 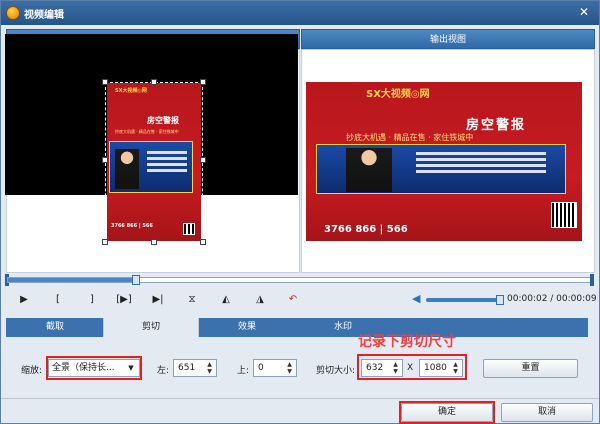 What do you see at coordinates (300, 280) in the screenshot?
I see `timeline-track` at bounding box center [300, 280].